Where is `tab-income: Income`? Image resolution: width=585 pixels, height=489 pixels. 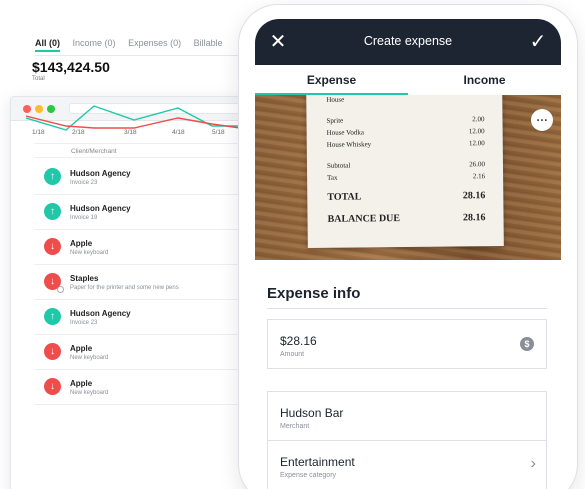
tab-income: Income is located at coordinates (484, 80).